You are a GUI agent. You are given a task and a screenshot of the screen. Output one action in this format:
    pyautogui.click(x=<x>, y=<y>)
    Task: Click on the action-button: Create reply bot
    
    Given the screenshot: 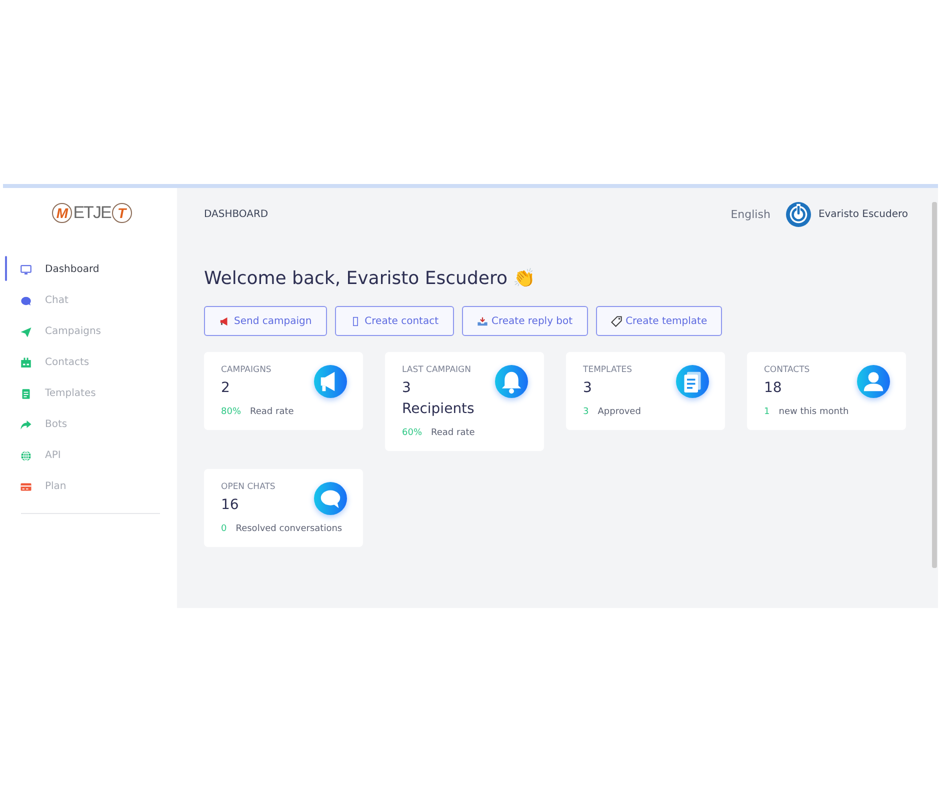 What is the action you would take?
    pyautogui.click(x=525, y=321)
    